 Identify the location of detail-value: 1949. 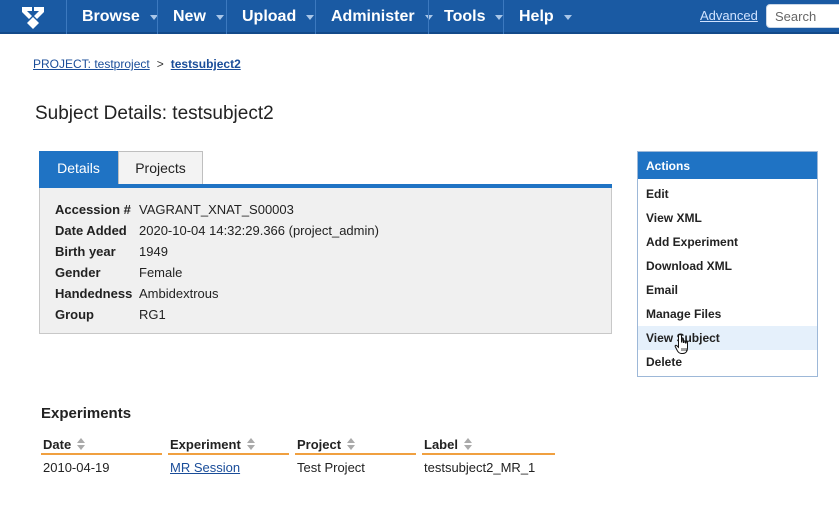
(153, 251).